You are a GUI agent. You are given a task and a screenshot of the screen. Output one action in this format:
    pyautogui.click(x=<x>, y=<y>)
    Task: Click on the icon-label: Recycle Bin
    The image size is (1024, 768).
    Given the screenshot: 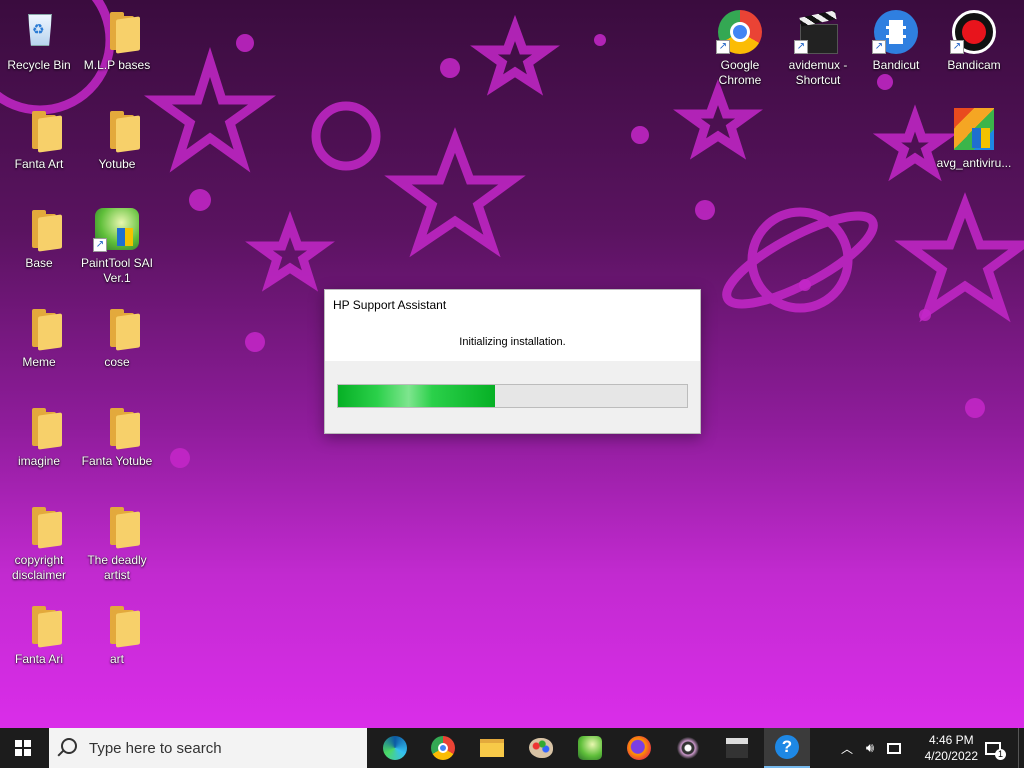 What is the action you would take?
    pyautogui.click(x=39, y=65)
    